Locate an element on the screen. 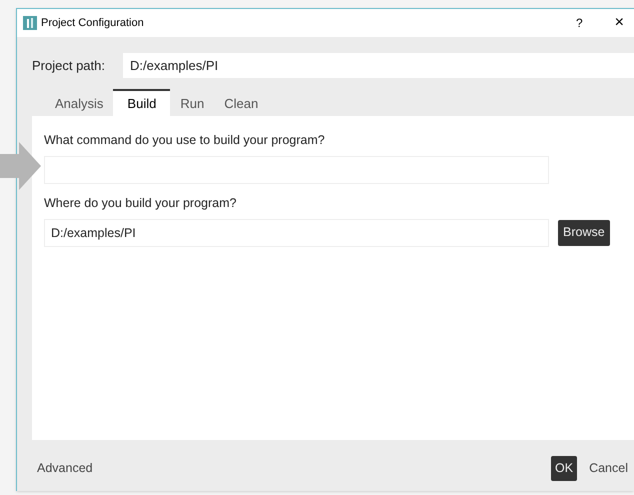  build-dir-field: D:/examples/PI is located at coordinates (296, 232).